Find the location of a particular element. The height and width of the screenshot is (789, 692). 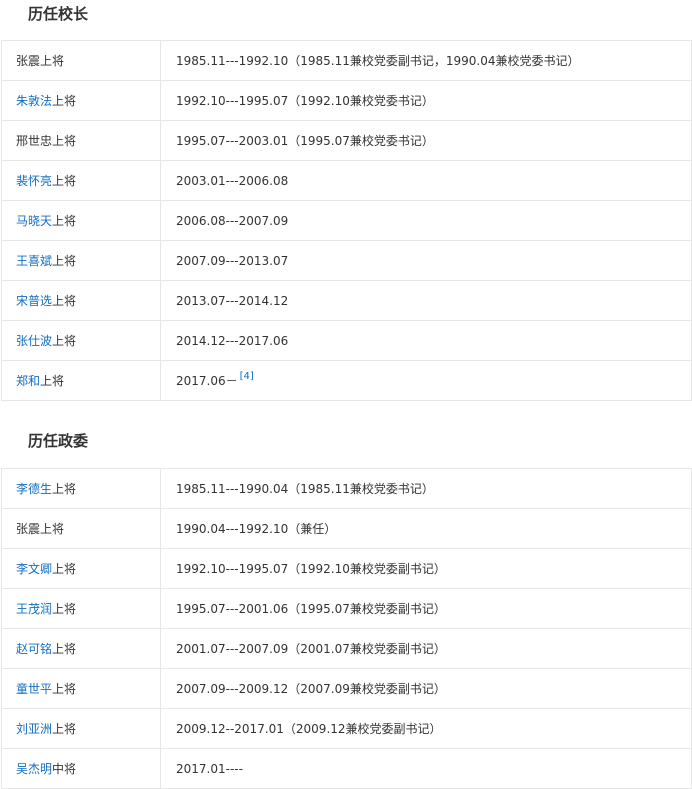

person-name-link: 马晓天 is located at coordinates (34, 221).